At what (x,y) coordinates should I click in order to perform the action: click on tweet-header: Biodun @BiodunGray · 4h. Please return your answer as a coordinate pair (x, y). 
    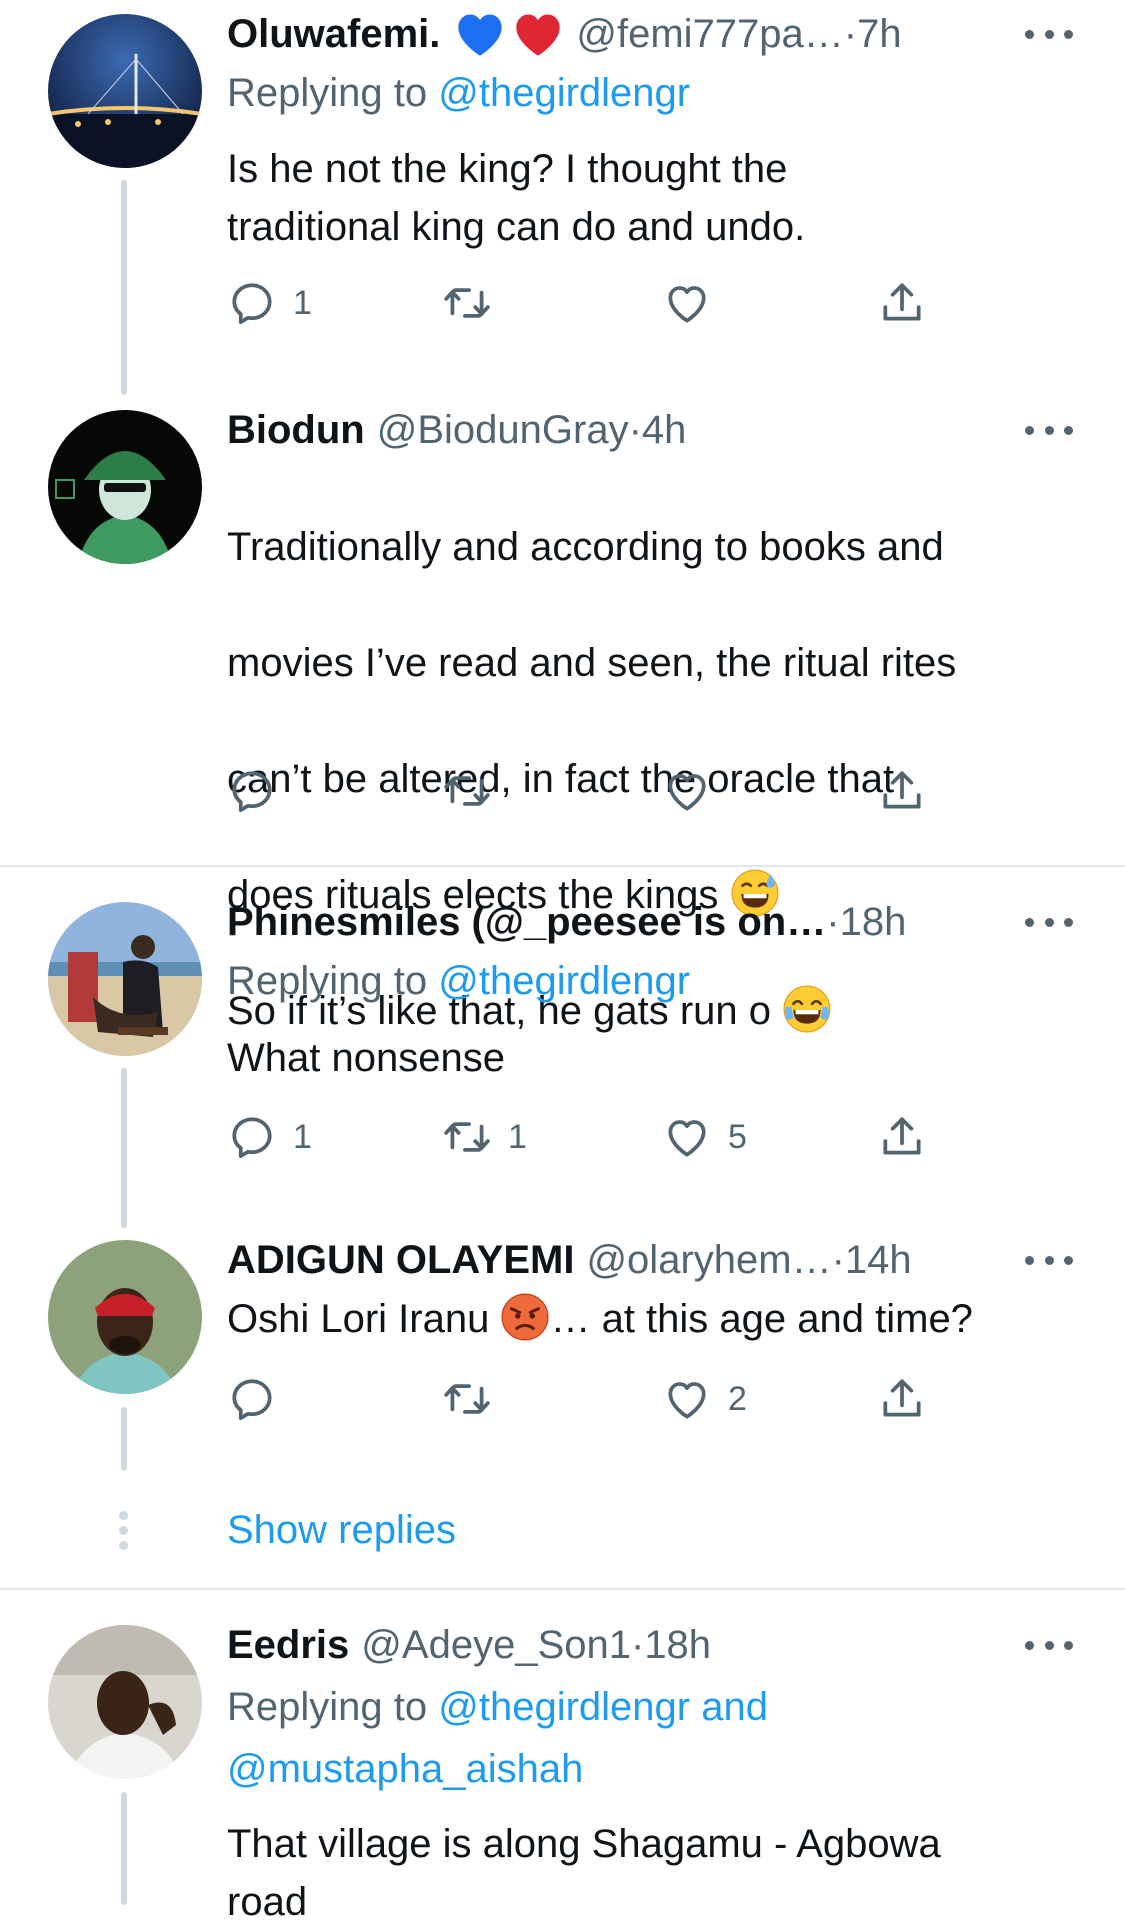
    Looking at the image, I should click on (646, 430).